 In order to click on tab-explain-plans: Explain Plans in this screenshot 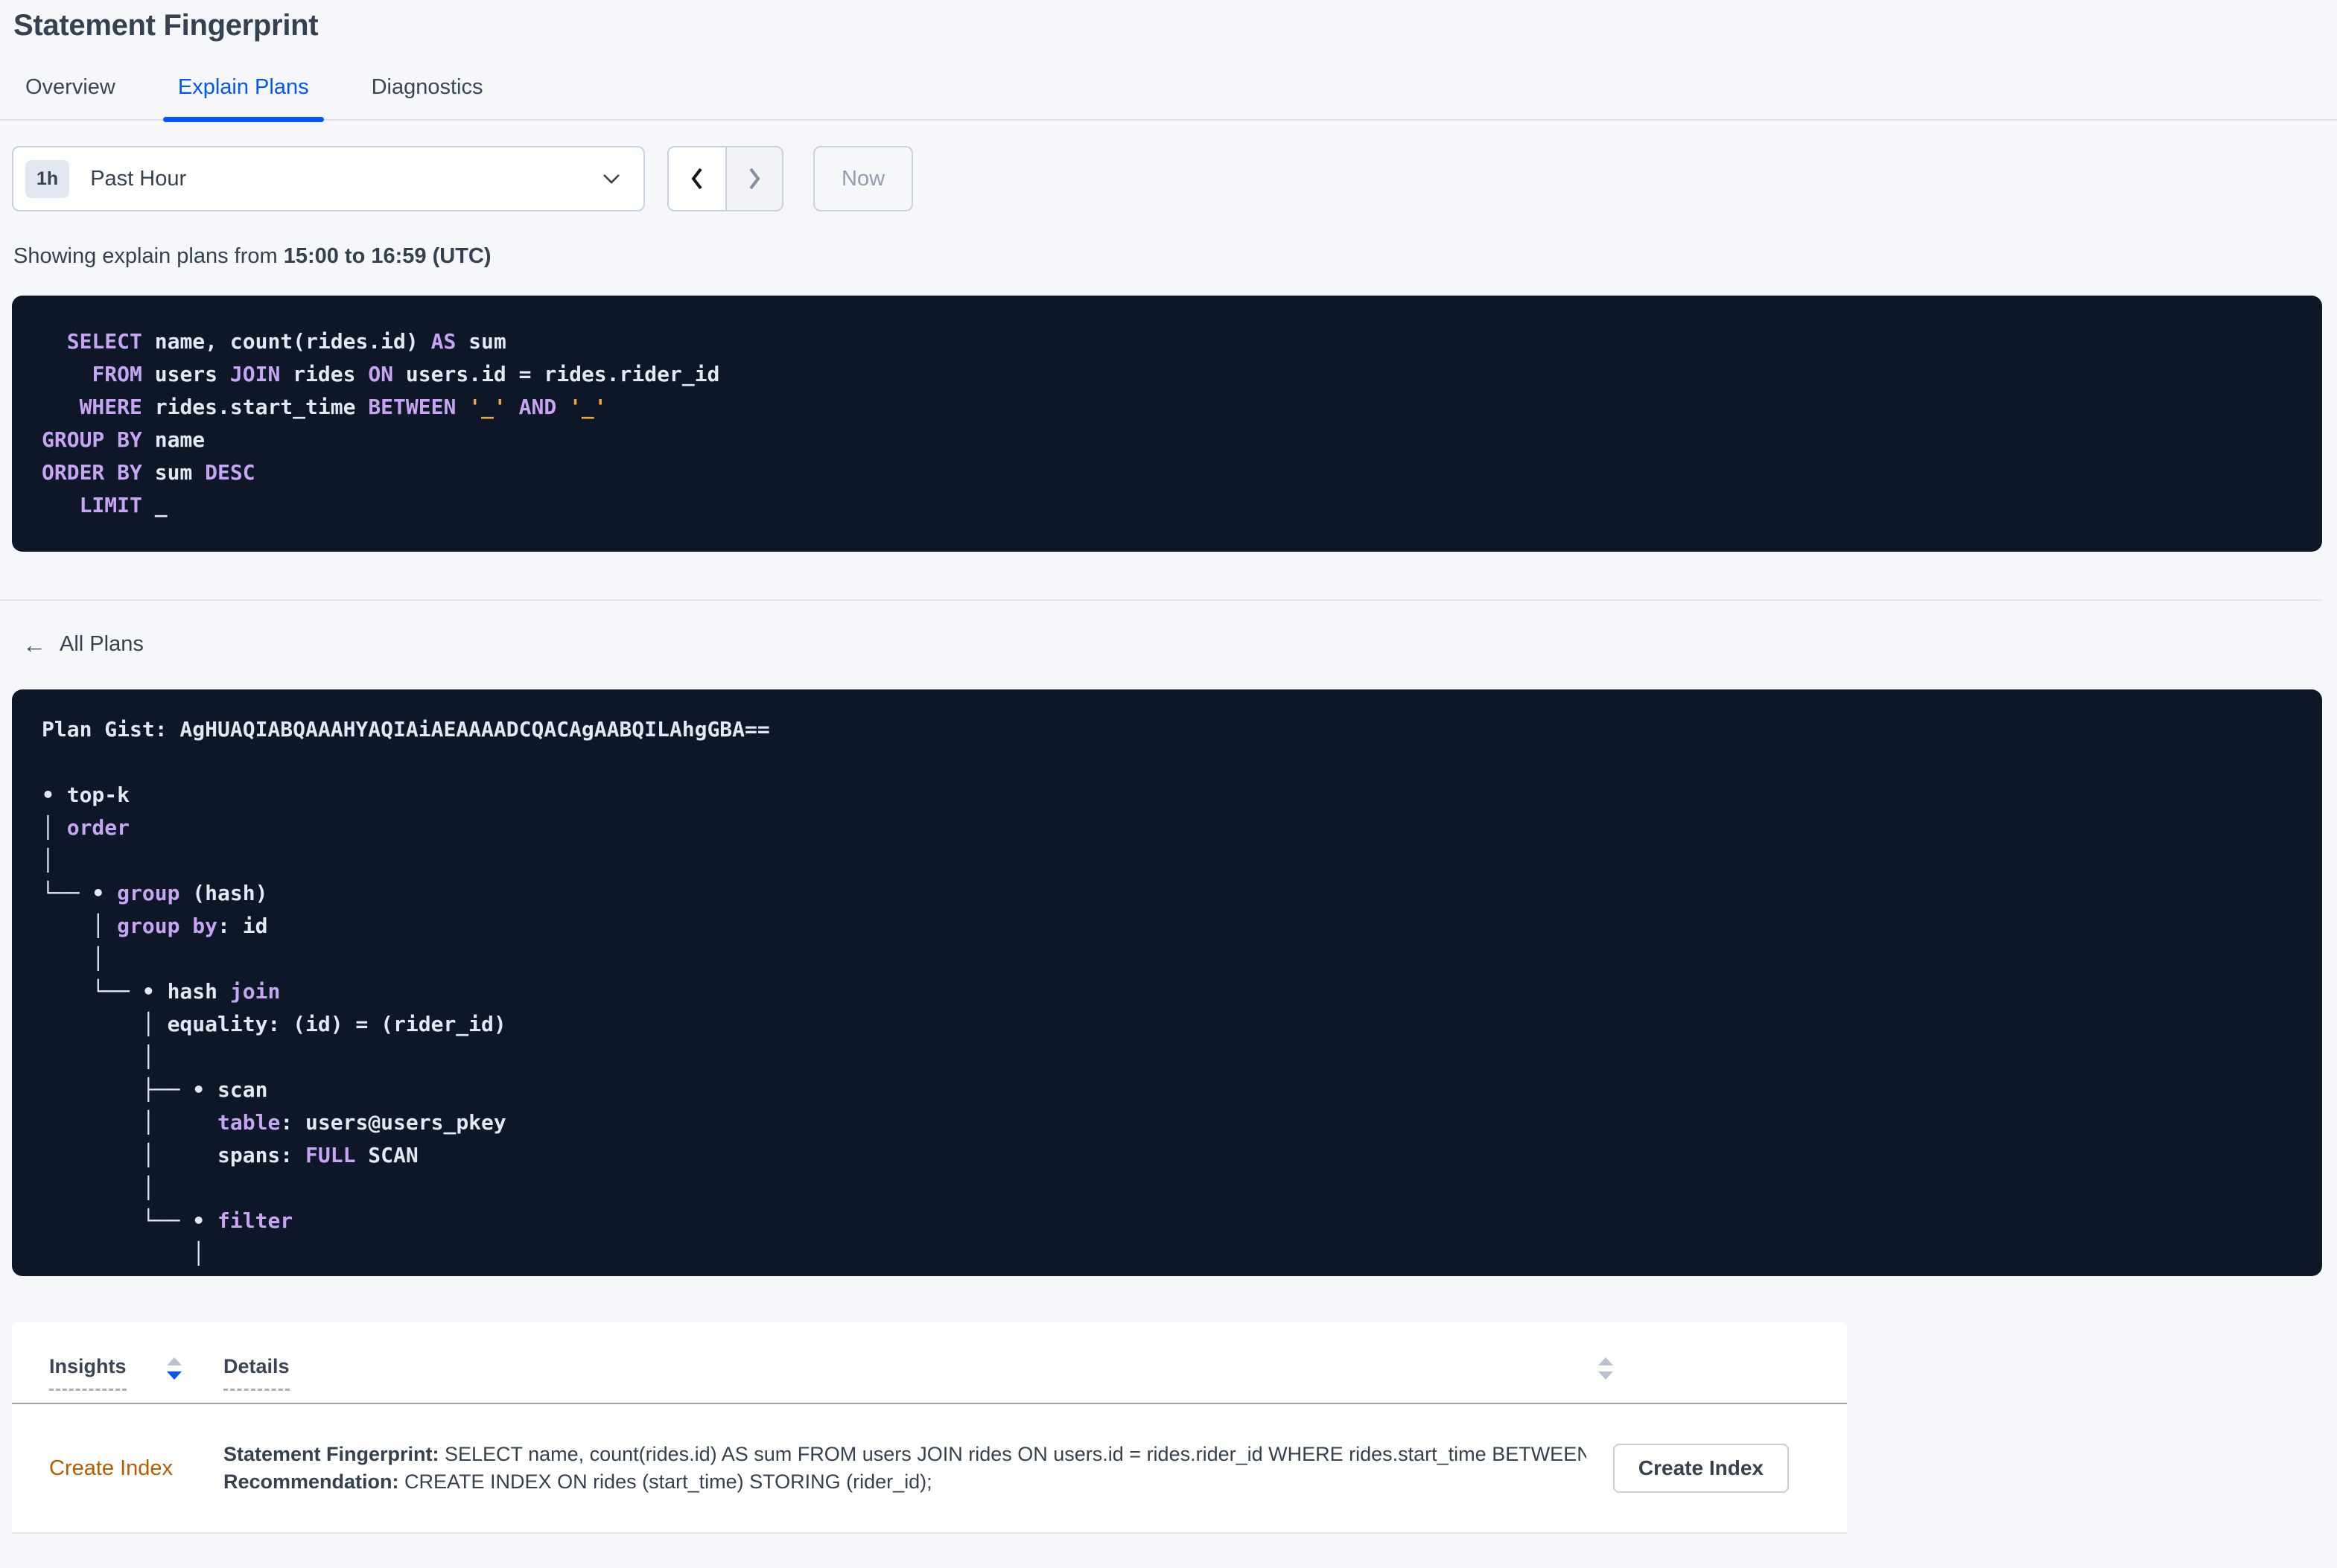, I will do `click(243, 98)`.